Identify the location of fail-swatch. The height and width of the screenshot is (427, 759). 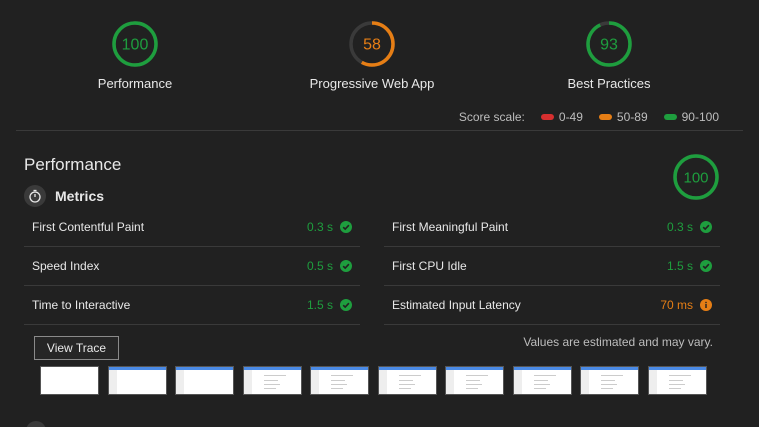
(547, 117).